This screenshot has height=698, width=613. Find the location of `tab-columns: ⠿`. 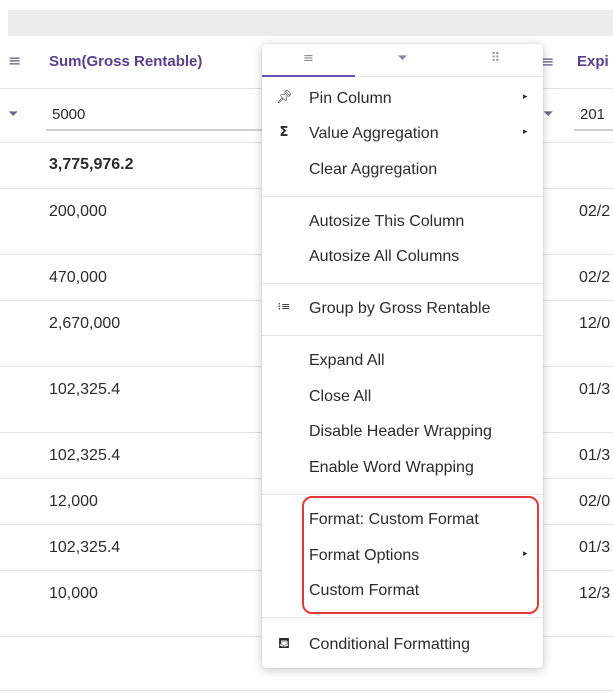

tab-columns: ⠿ is located at coordinates (495, 60).